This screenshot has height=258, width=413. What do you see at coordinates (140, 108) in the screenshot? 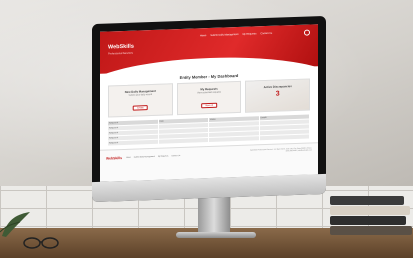
I see `create-button: Create` at bounding box center [140, 108].